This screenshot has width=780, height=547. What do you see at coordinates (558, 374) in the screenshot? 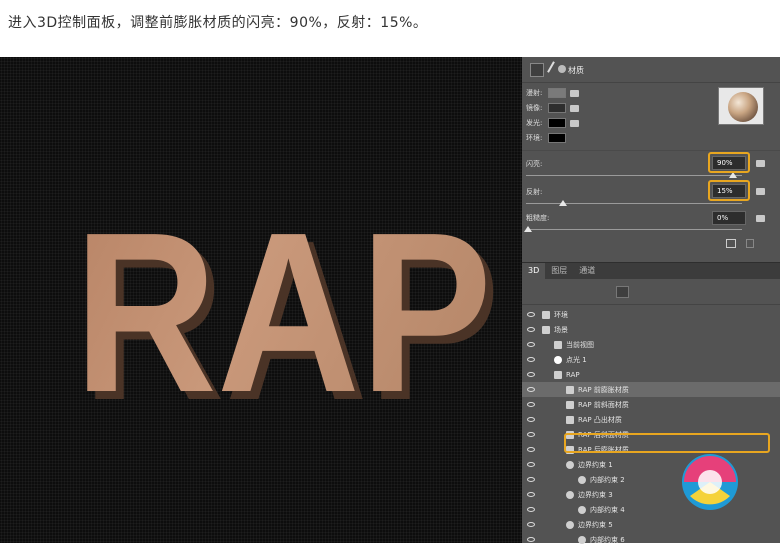
I see `mesh-icon` at bounding box center [558, 374].